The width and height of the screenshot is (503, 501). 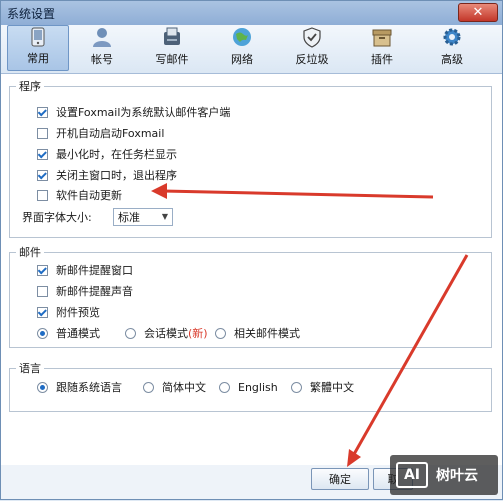 What do you see at coordinates (159, 191) in the screenshot?
I see `arrow-head` at bounding box center [159, 191].